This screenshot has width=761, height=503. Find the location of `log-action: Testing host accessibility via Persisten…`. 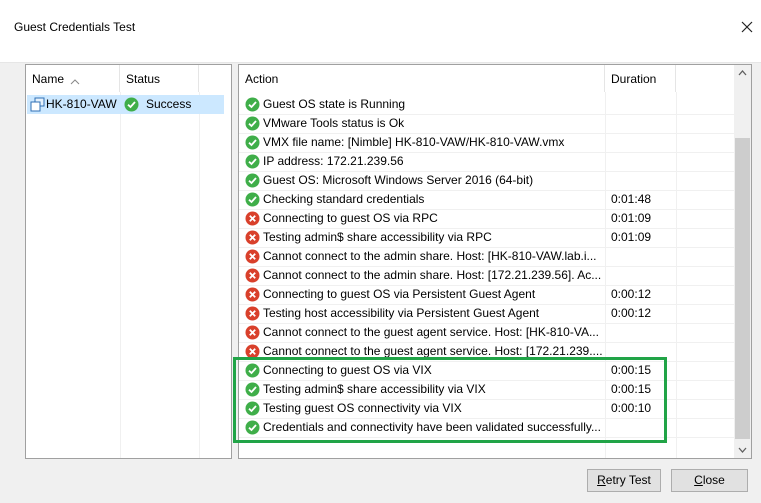

log-action: Testing host accessibility via Persisten… is located at coordinates (401, 313).